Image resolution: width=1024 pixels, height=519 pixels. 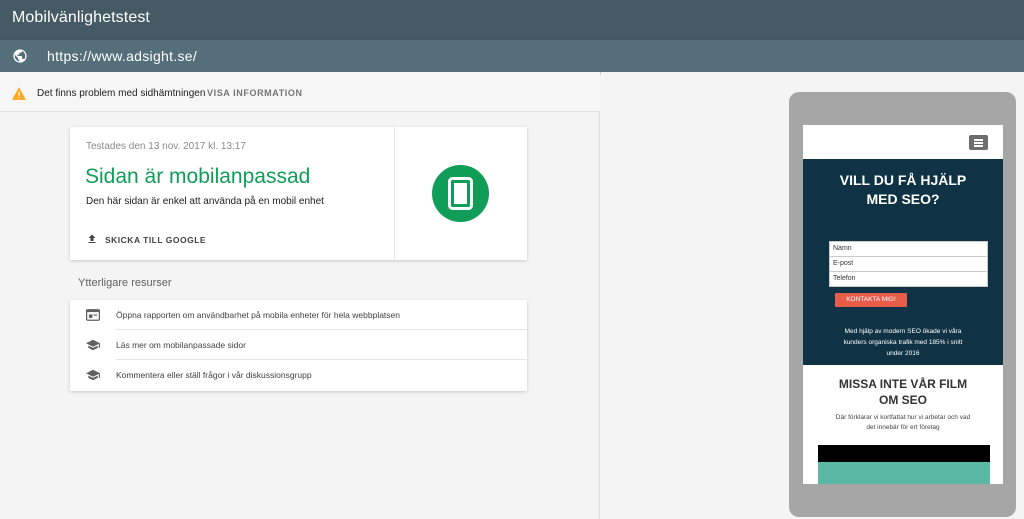 What do you see at coordinates (198, 176) in the screenshot?
I see `result-headline: Sidan är mobilanpassad` at bounding box center [198, 176].